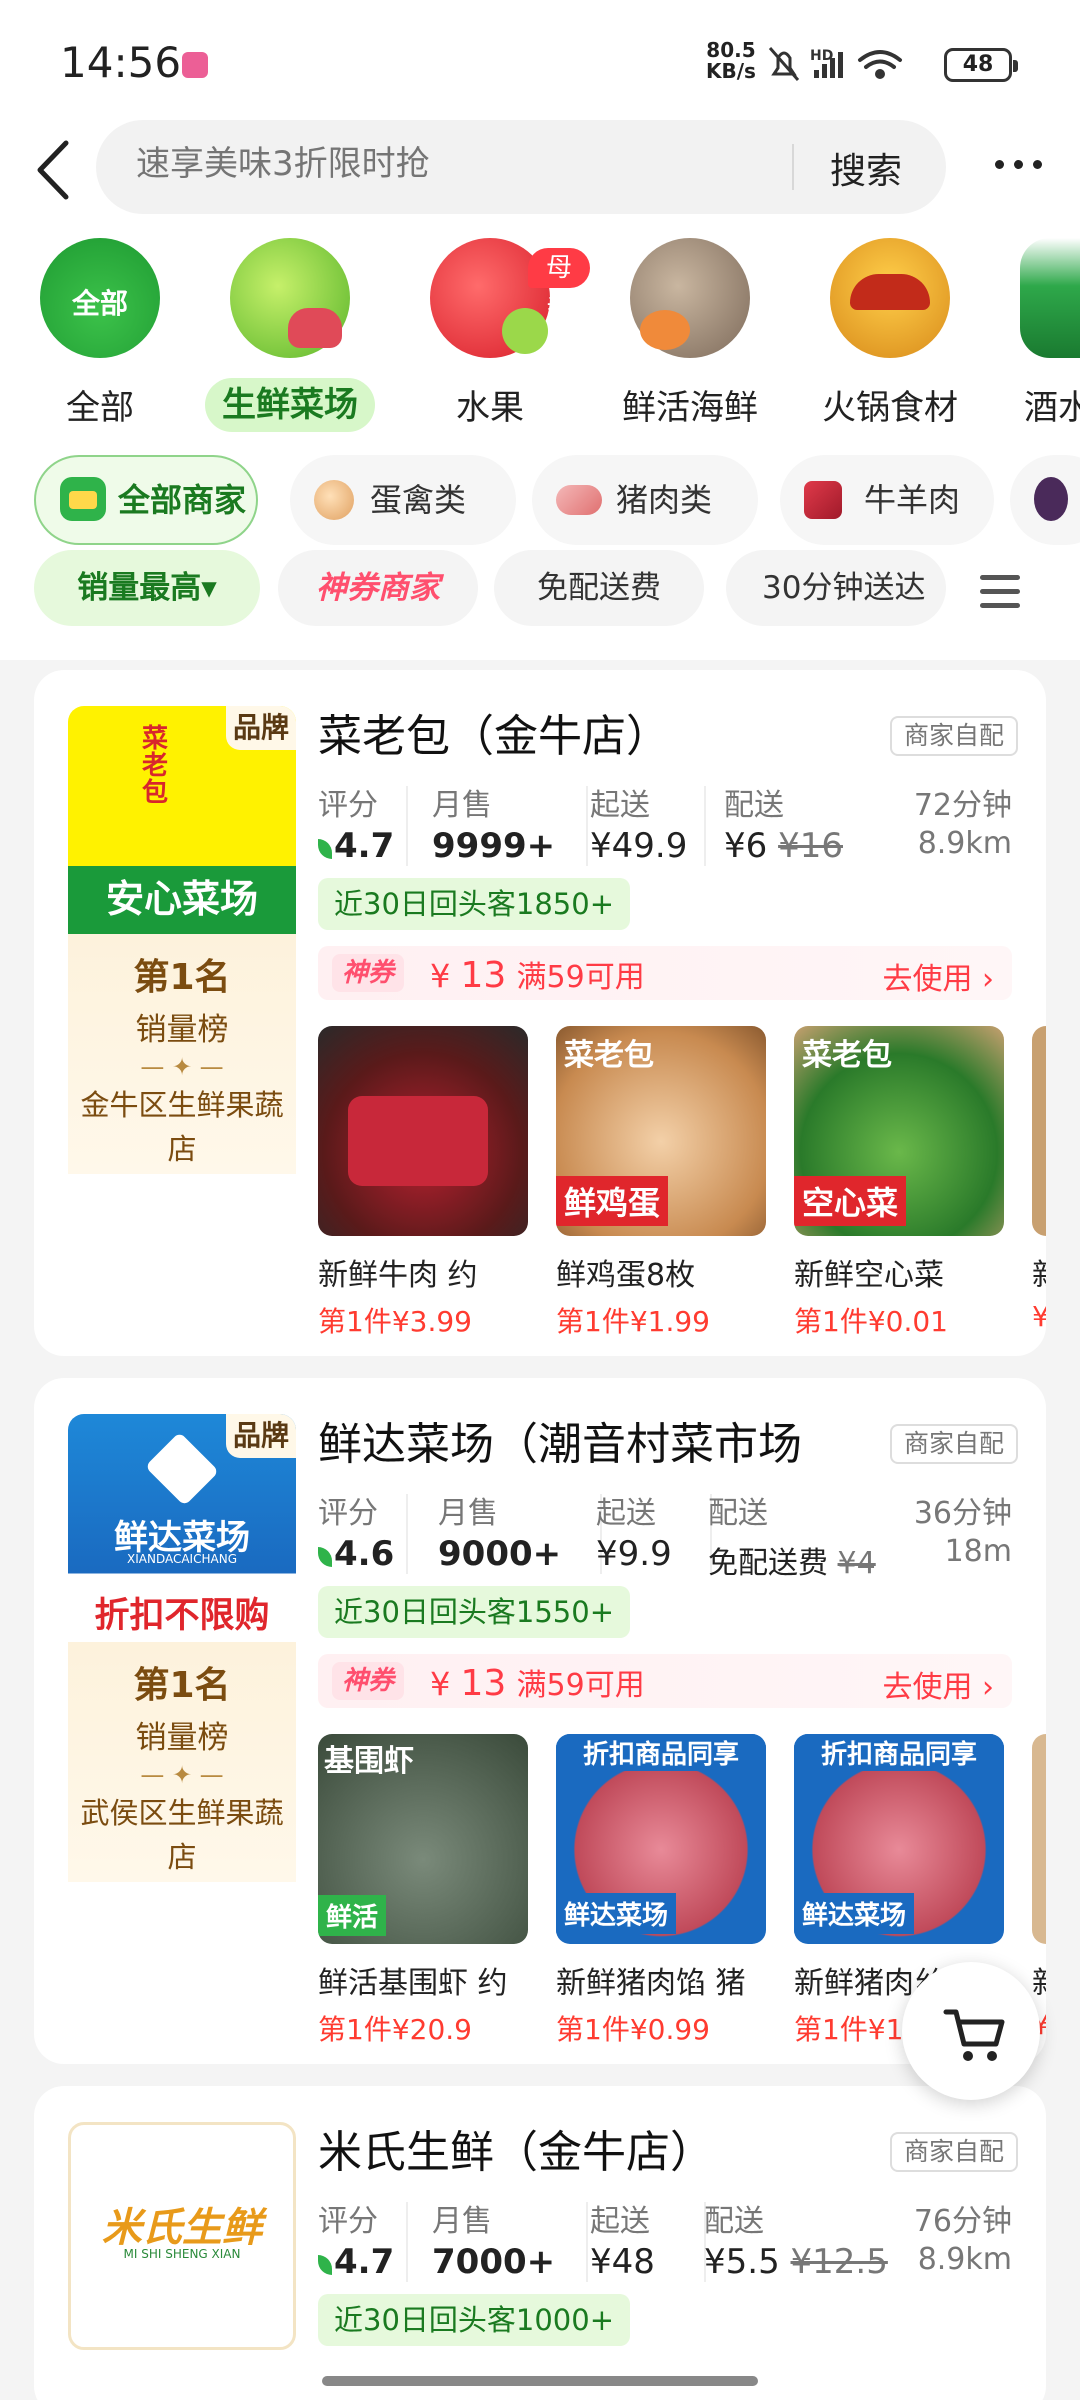  Describe the element at coordinates (580, 1685) in the screenshot. I see `coupon-condition: 满59可用` at that location.